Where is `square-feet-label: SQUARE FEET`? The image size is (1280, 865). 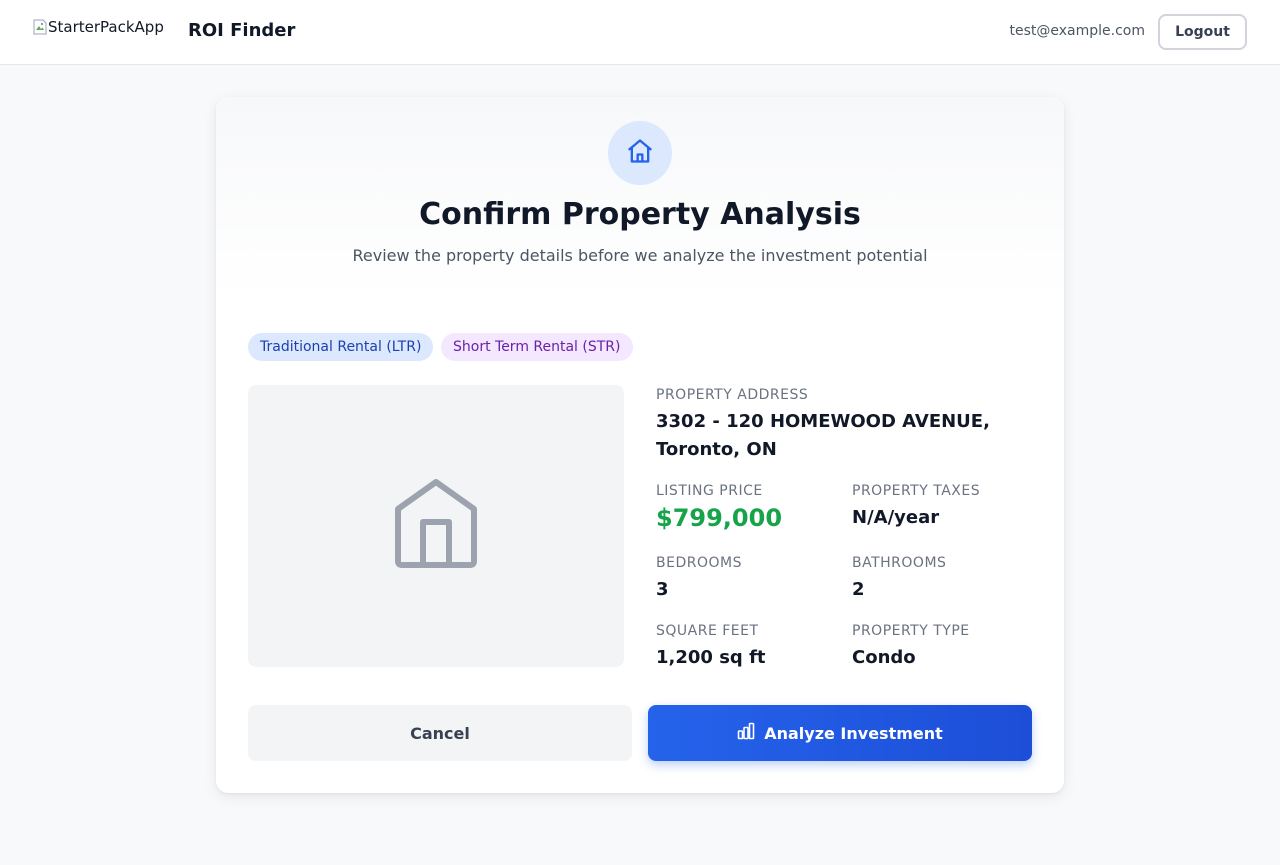 square-feet-label: SQUARE FEET is located at coordinates (707, 631).